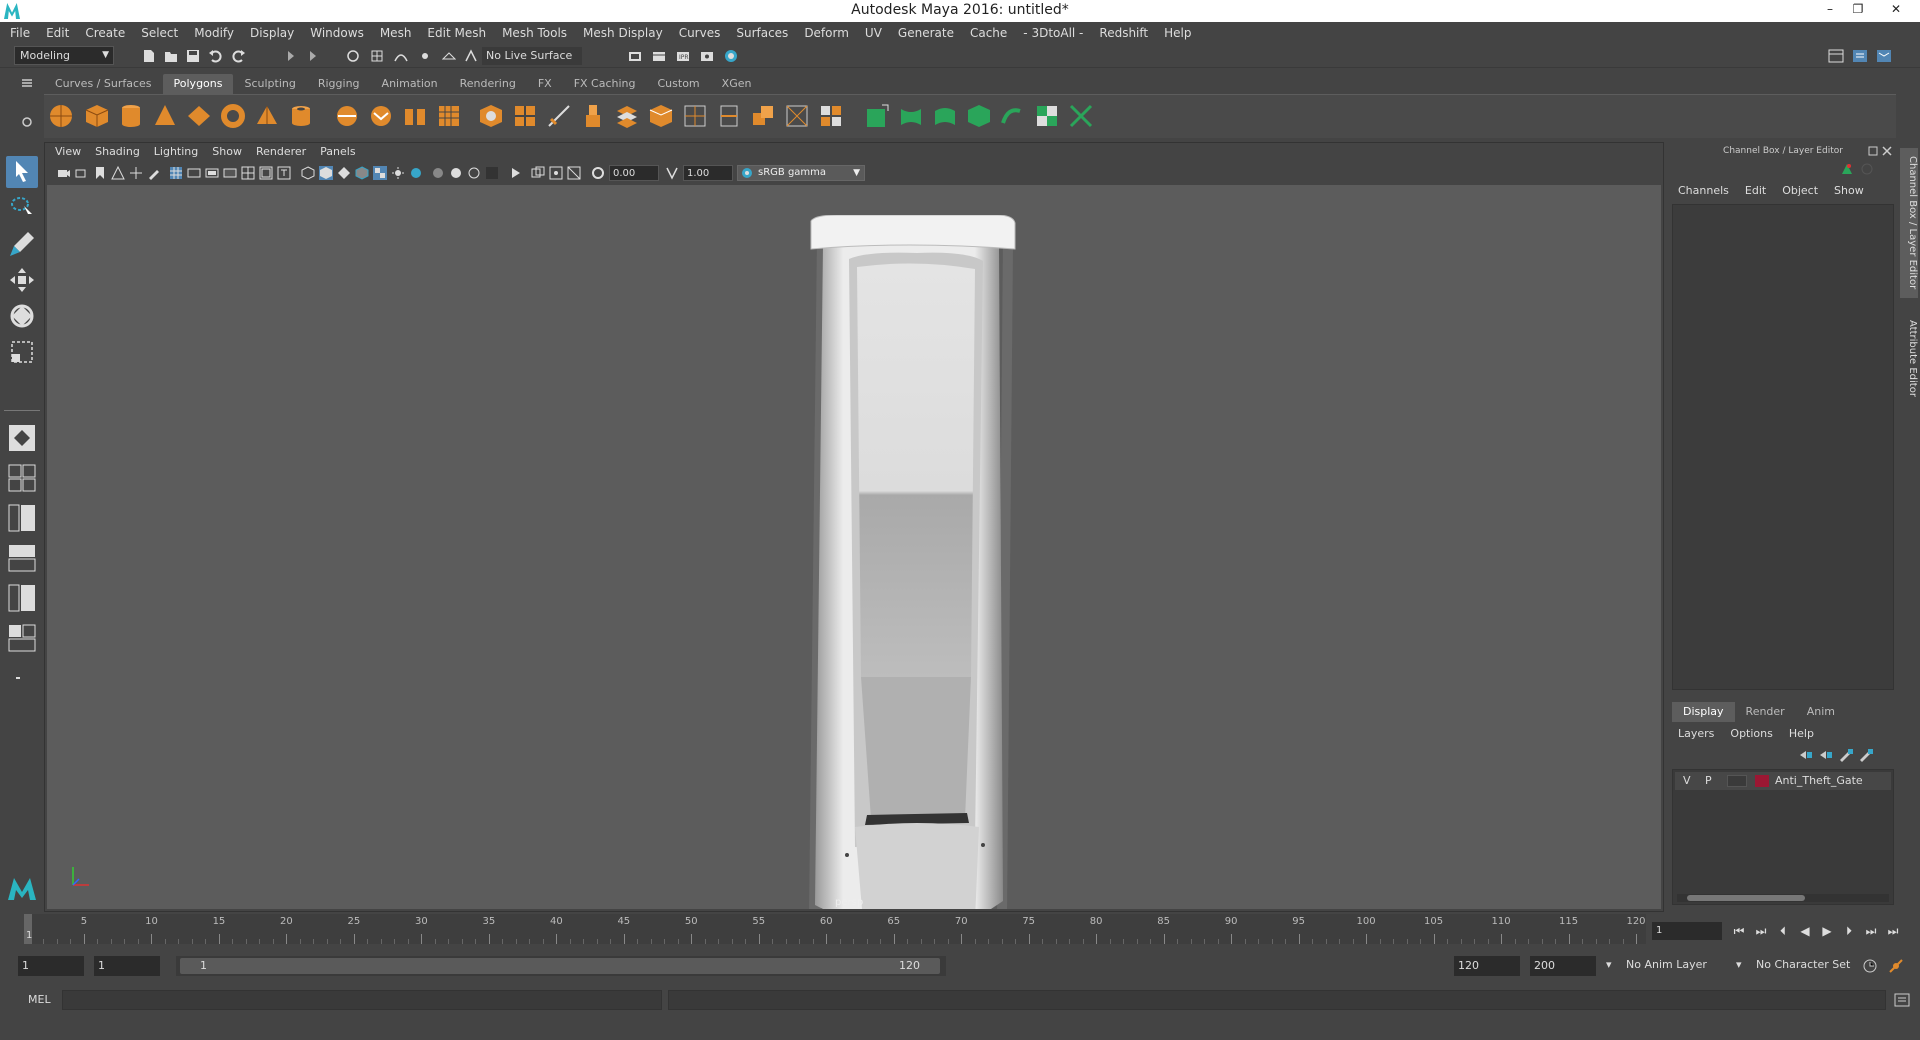  What do you see at coordinates (1783, 898) in the screenshot?
I see `layer-list-scrollbar` at bounding box center [1783, 898].